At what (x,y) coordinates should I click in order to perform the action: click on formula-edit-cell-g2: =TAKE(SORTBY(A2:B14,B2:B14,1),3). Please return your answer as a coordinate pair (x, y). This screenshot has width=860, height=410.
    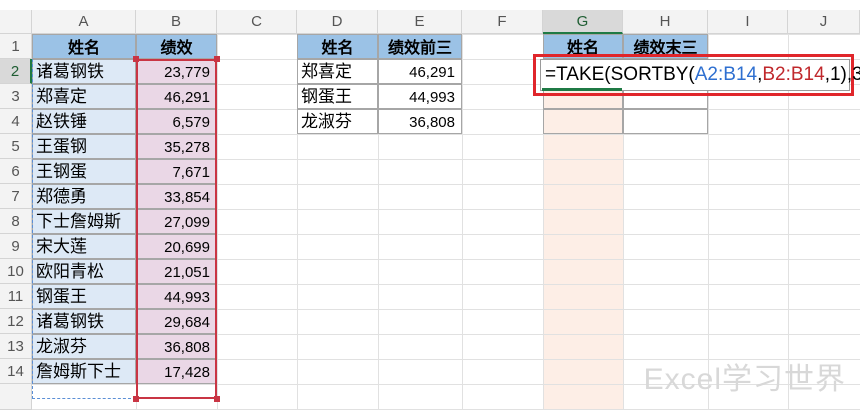
    Looking at the image, I should click on (700, 75).